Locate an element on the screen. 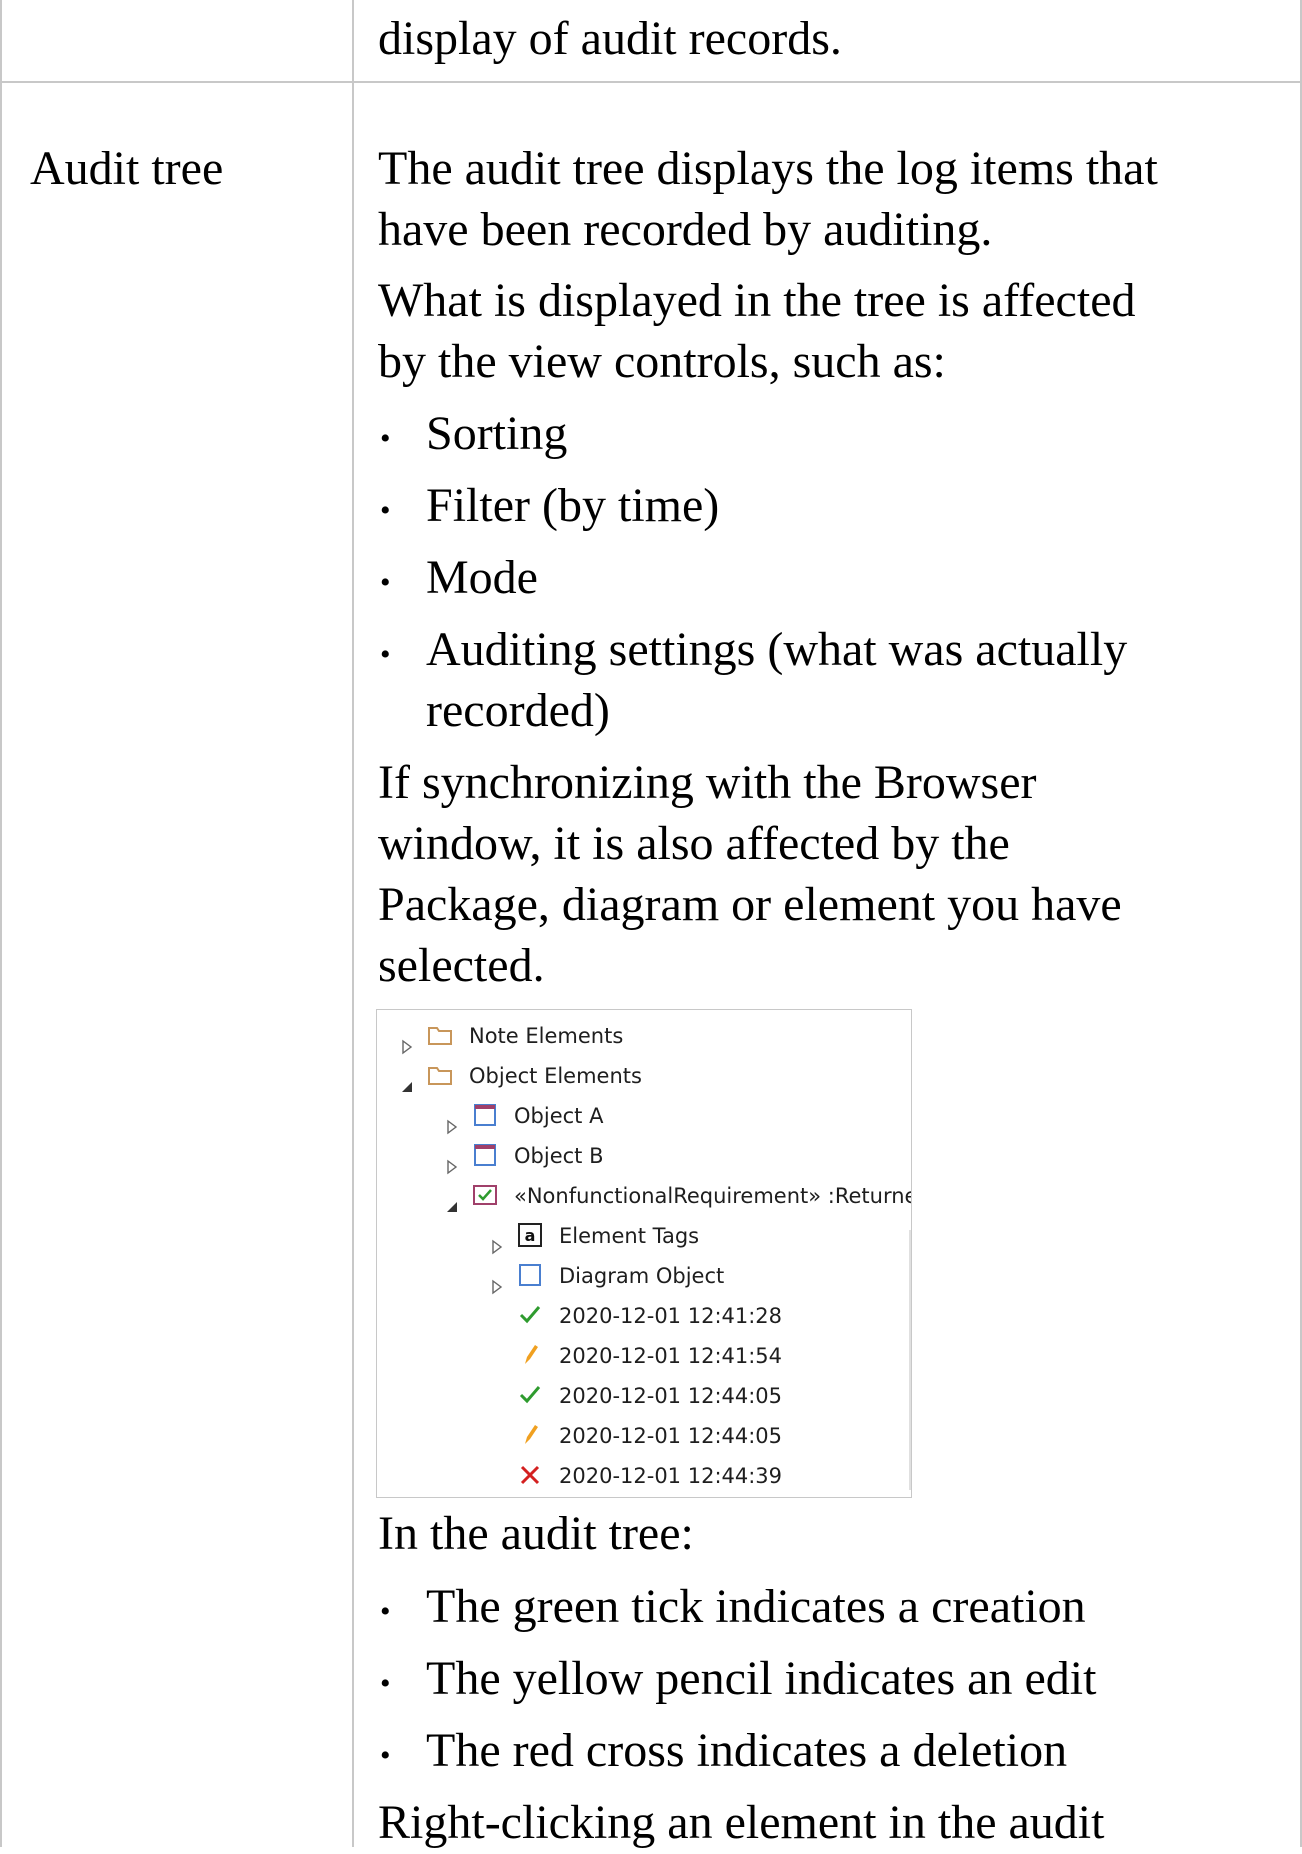 This screenshot has width=1302, height=1854. tree-item-label: Object Elements is located at coordinates (555, 1076).